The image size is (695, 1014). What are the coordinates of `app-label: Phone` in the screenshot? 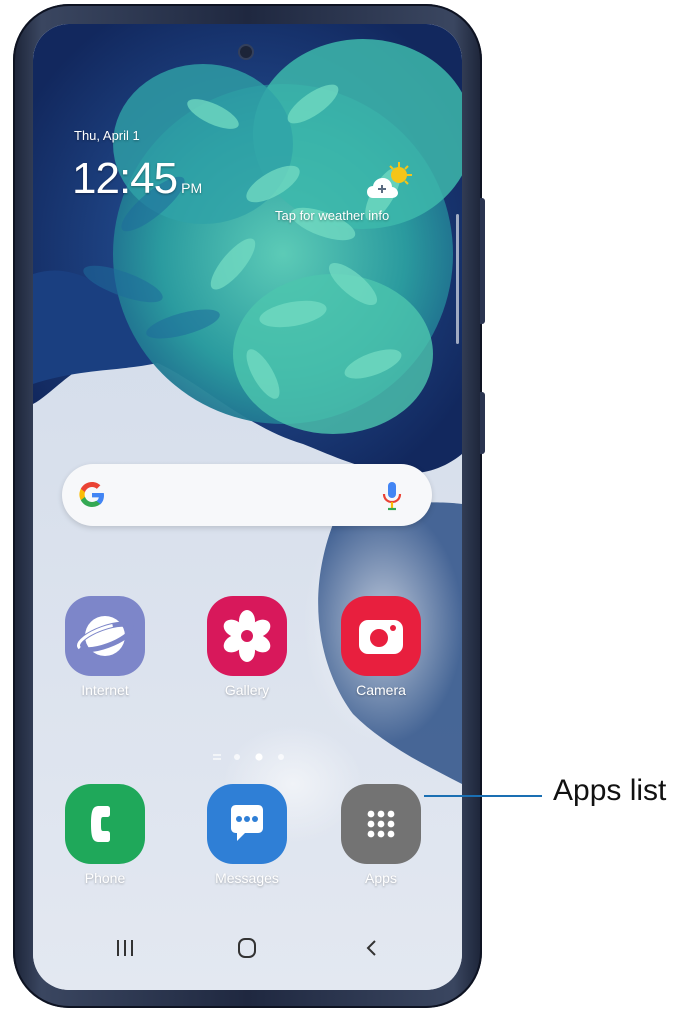 It's located at (105, 878).